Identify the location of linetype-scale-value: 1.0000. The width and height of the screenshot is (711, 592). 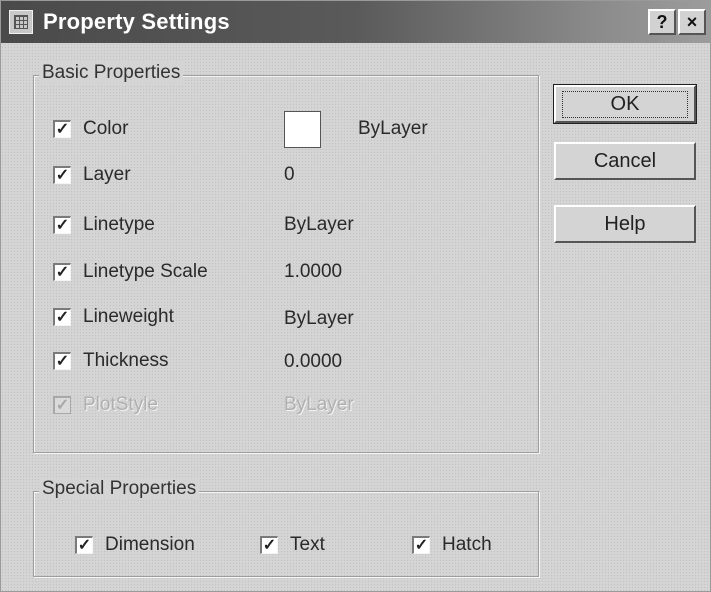
(313, 271).